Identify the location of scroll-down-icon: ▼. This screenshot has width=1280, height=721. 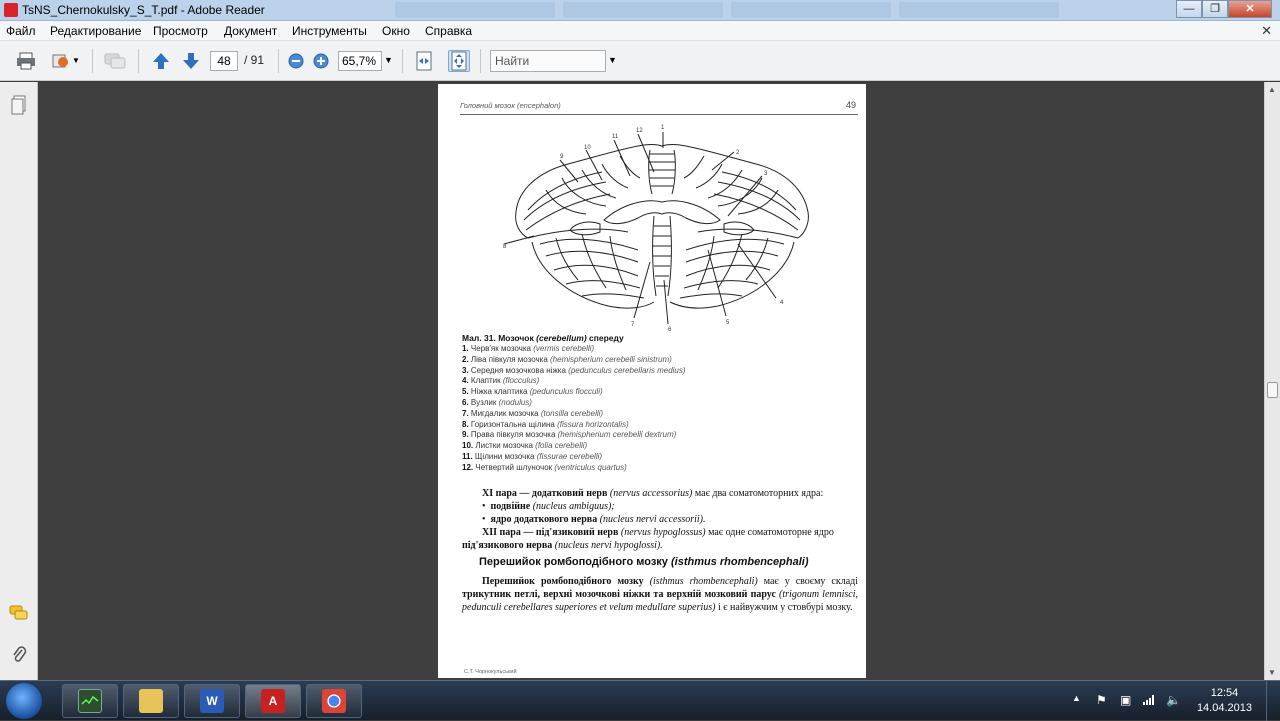
(1272, 672).